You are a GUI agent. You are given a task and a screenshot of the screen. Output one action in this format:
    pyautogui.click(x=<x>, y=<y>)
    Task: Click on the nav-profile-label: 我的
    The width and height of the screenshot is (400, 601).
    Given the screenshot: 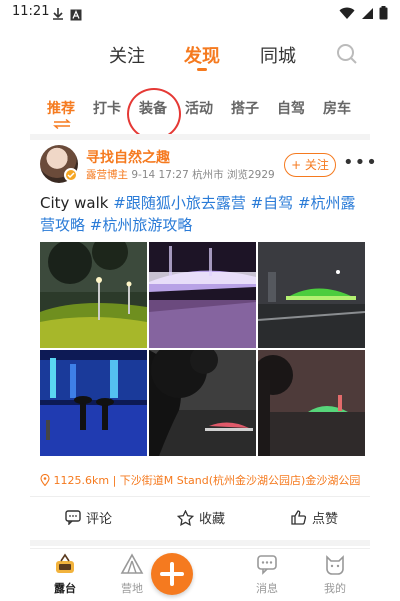 What is the action you would take?
    pyautogui.click(x=335, y=588)
    